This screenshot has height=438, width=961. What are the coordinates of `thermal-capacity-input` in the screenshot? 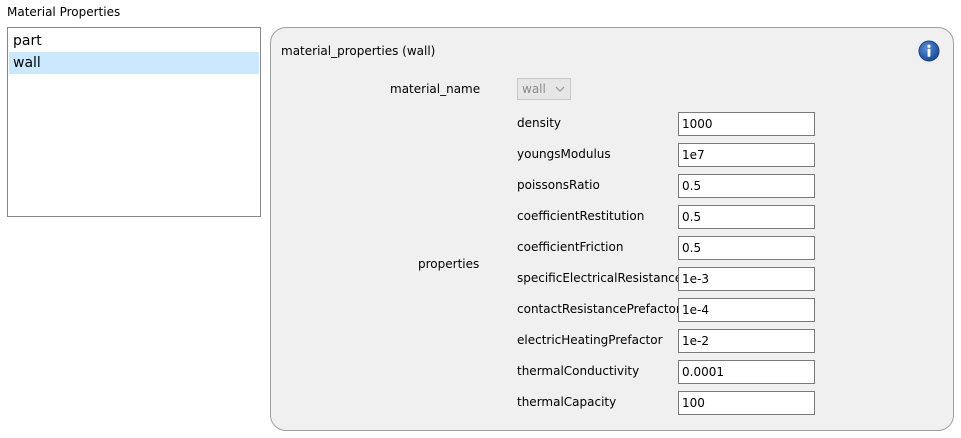 It's located at (746, 403).